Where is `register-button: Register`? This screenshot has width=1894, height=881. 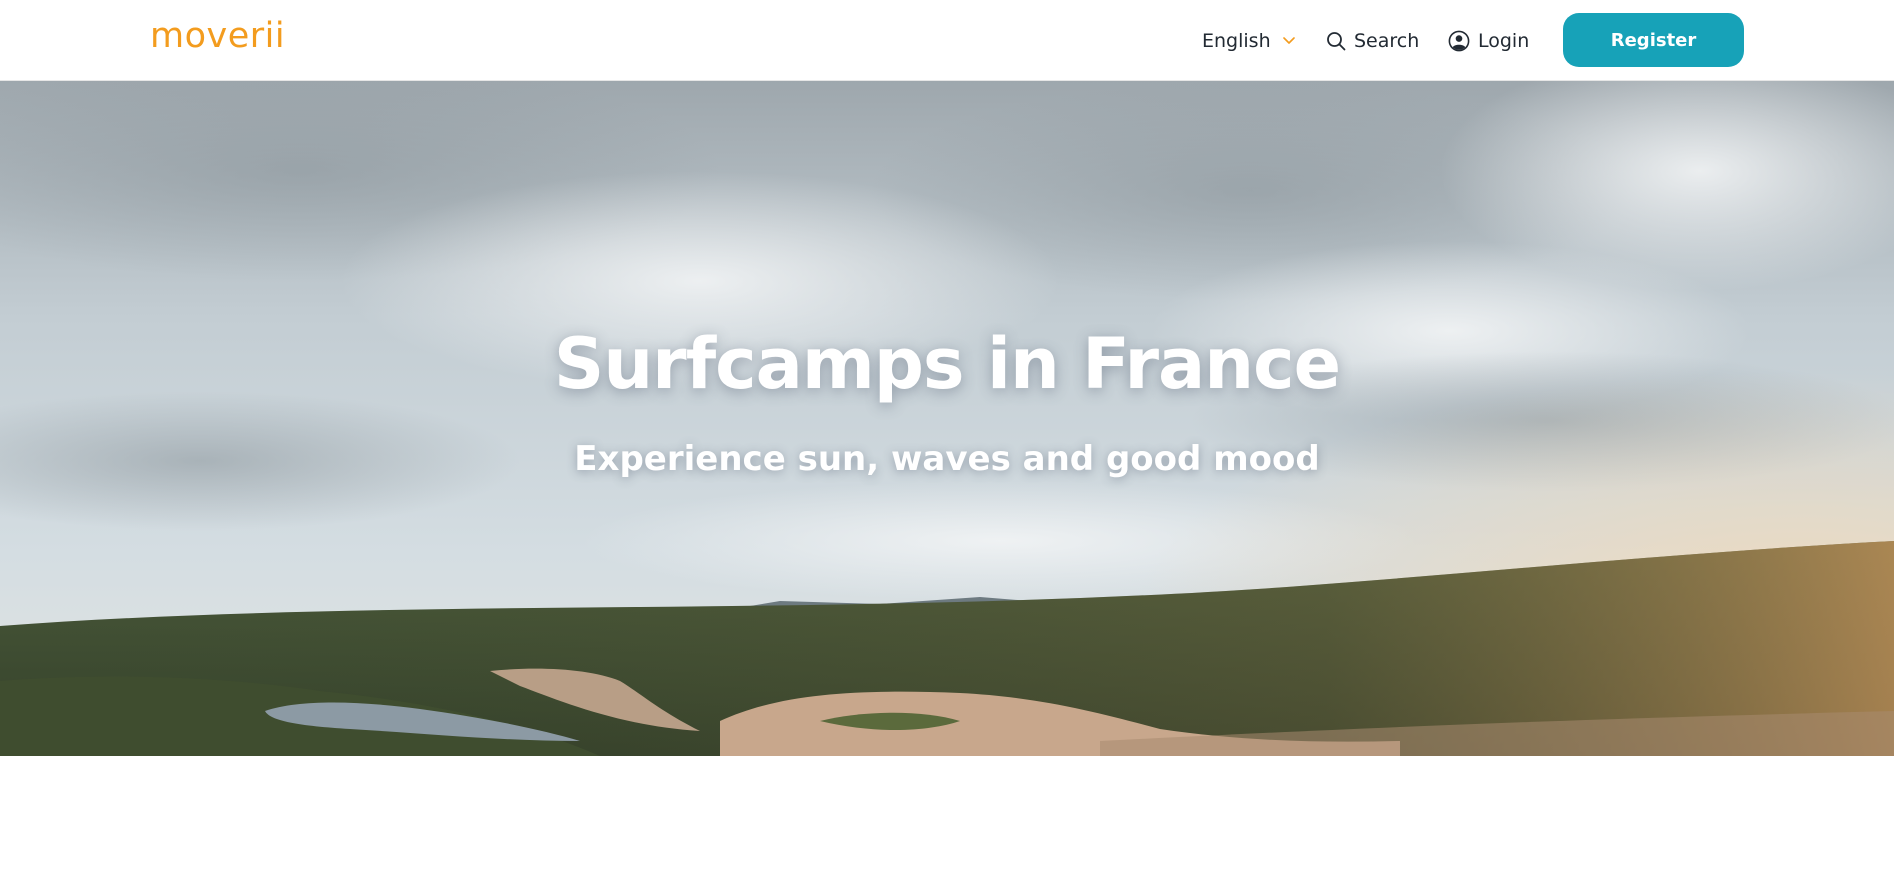 register-button: Register is located at coordinates (1653, 40).